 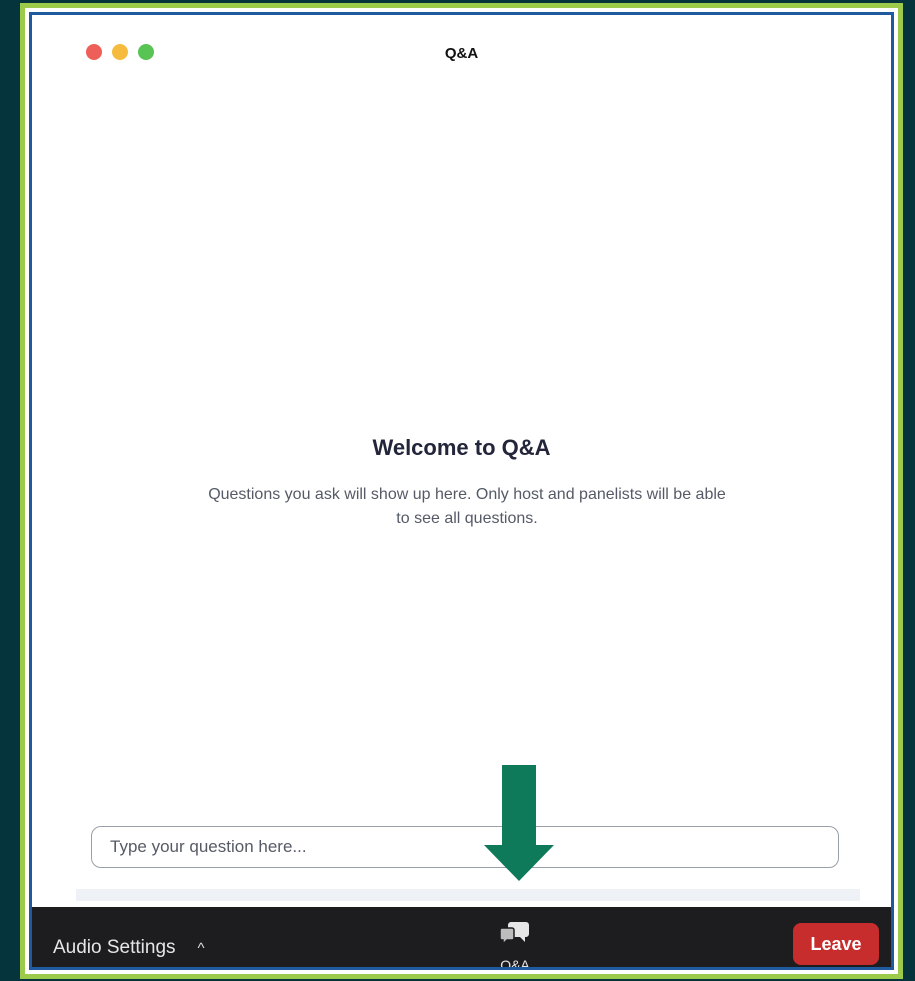 I want to click on qa-toolbar-button: Q&A, so click(x=515, y=944).